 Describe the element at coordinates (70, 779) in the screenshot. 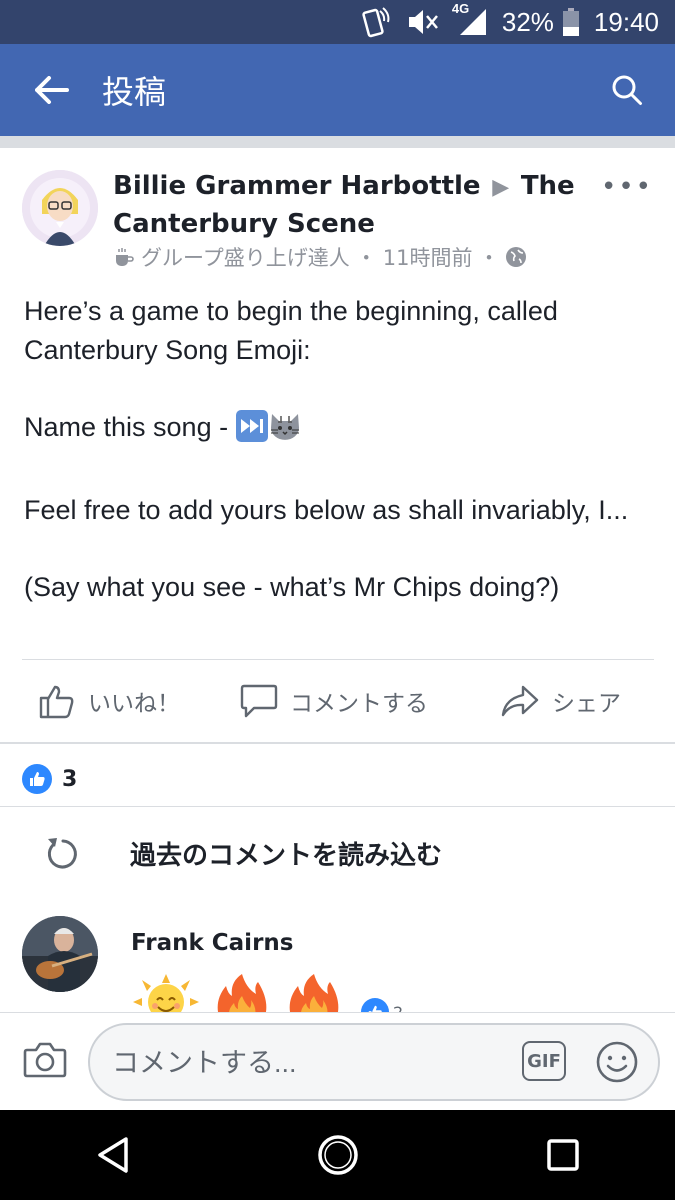

I see `reaction-count: 3` at that location.